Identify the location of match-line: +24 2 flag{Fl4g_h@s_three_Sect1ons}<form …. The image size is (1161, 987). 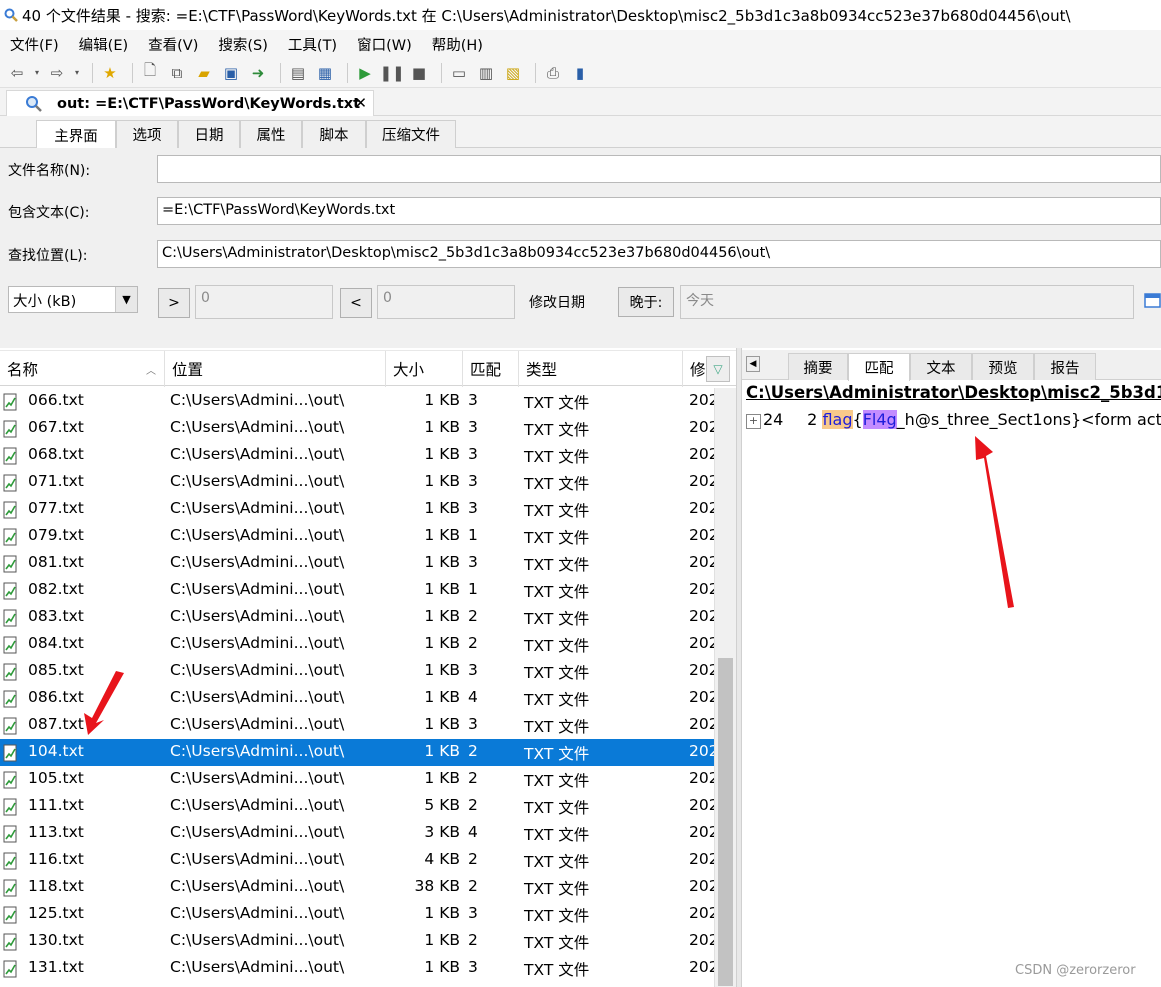
(953, 419).